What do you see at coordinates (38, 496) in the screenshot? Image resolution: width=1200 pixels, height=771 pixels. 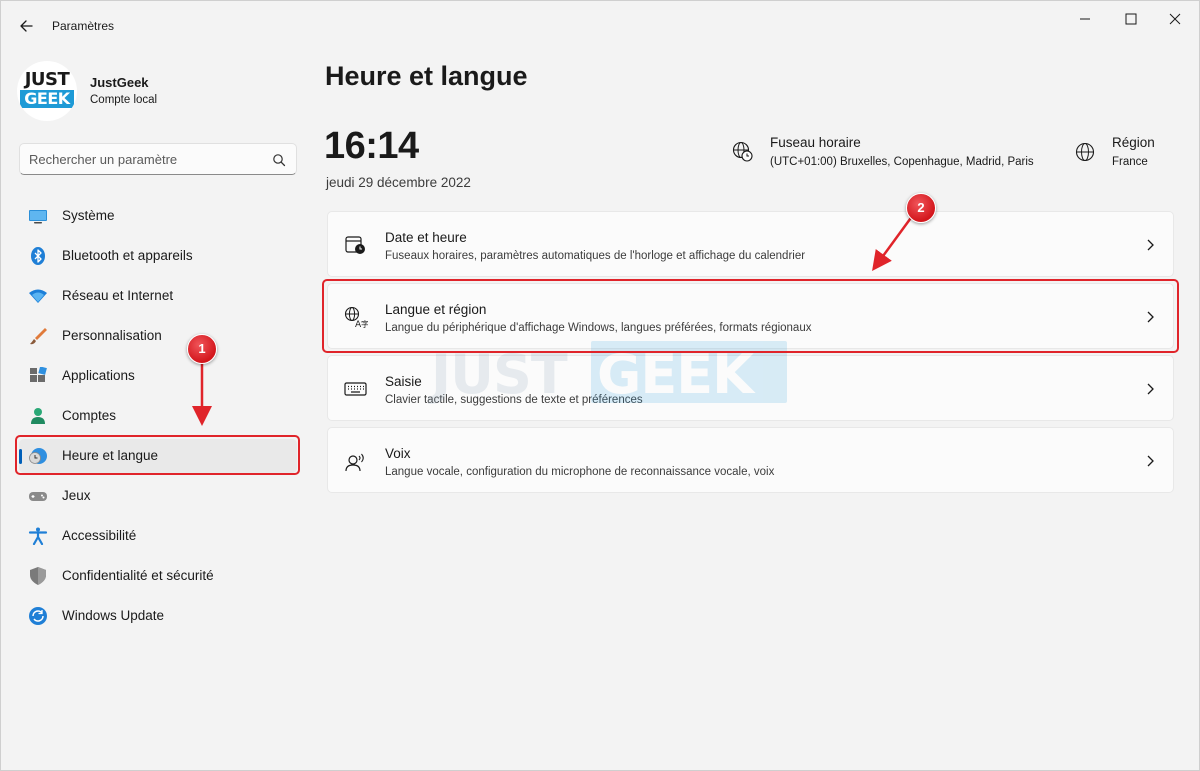 I see `gamepad-icon` at bounding box center [38, 496].